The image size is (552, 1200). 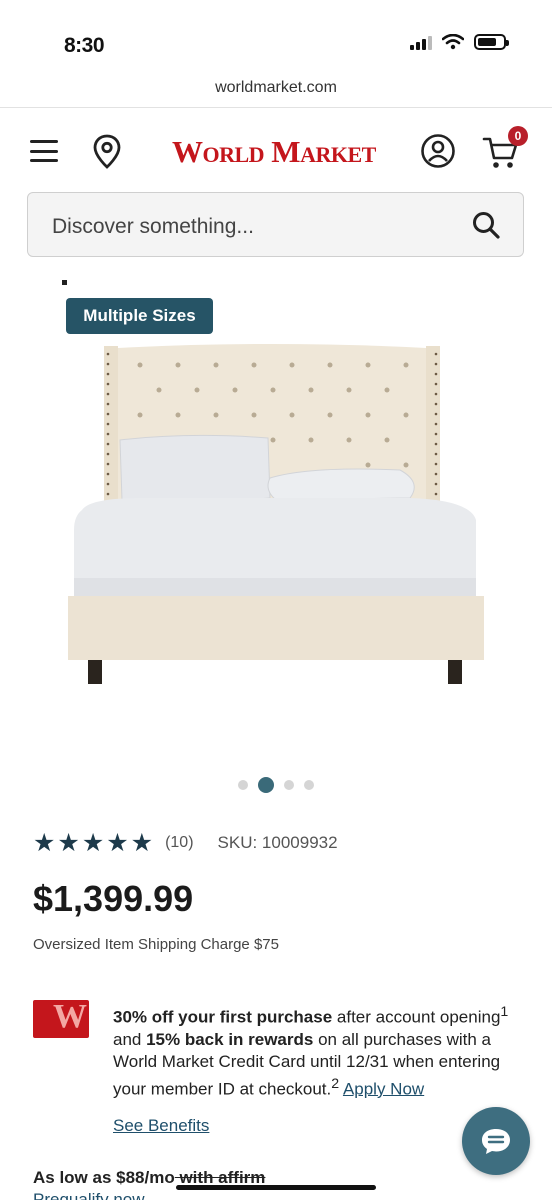 What do you see at coordinates (266, 785) in the screenshot?
I see `carousel-dot-active` at bounding box center [266, 785].